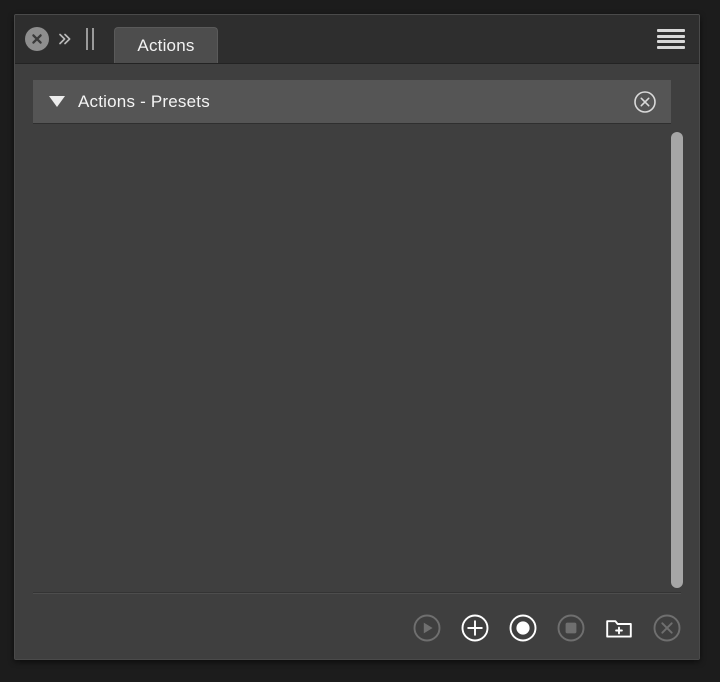 The image size is (720, 682). I want to click on delete-button, so click(667, 628).